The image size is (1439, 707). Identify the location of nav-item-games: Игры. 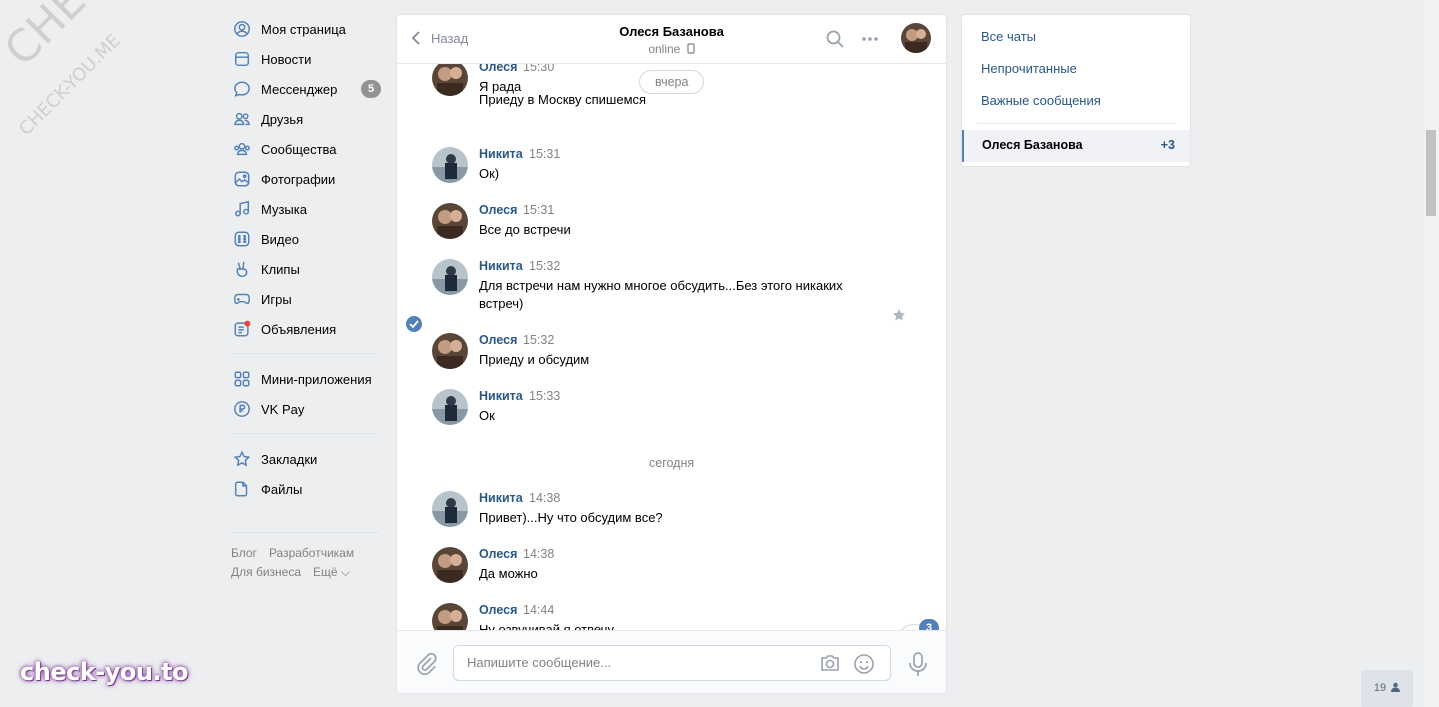
(306, 299).